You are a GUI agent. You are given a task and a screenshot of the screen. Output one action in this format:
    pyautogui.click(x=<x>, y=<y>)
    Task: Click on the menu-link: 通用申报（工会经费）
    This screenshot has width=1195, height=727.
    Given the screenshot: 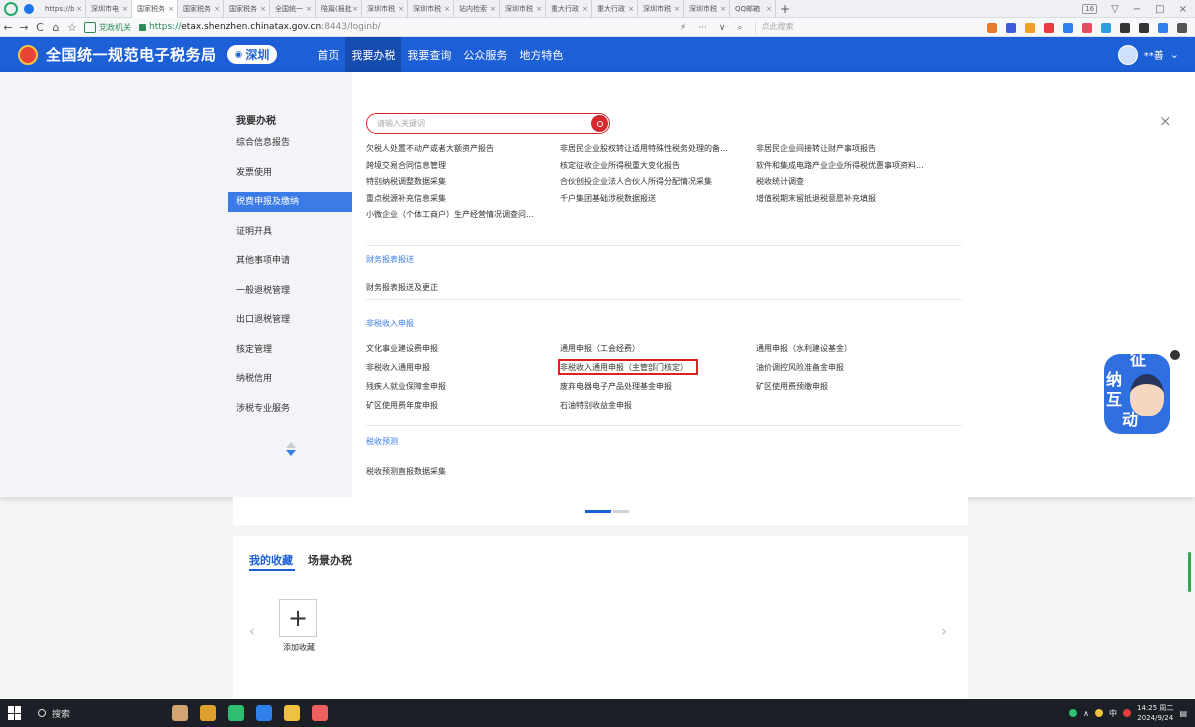 What is the action you would take?
    pyautogui.click(x=600, y=348)
    